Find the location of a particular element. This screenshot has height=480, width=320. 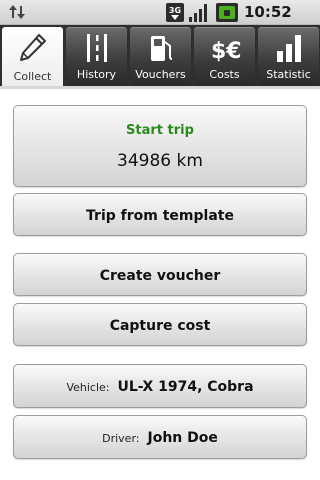

capture-cost-label: Capture cost is located at coordinates (160, 326).